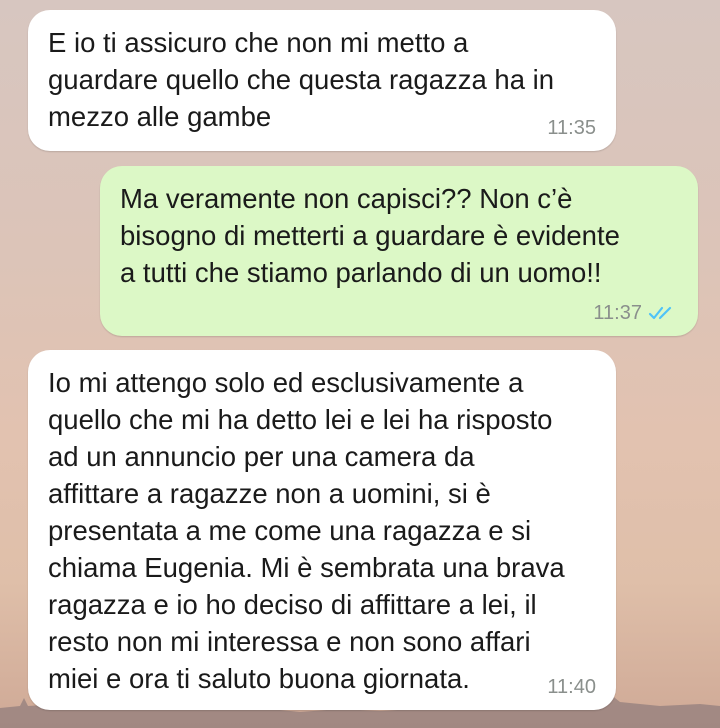 This screenshot has height=728, width=720. I want to click on double-check-read-icon, so click(660, 313).